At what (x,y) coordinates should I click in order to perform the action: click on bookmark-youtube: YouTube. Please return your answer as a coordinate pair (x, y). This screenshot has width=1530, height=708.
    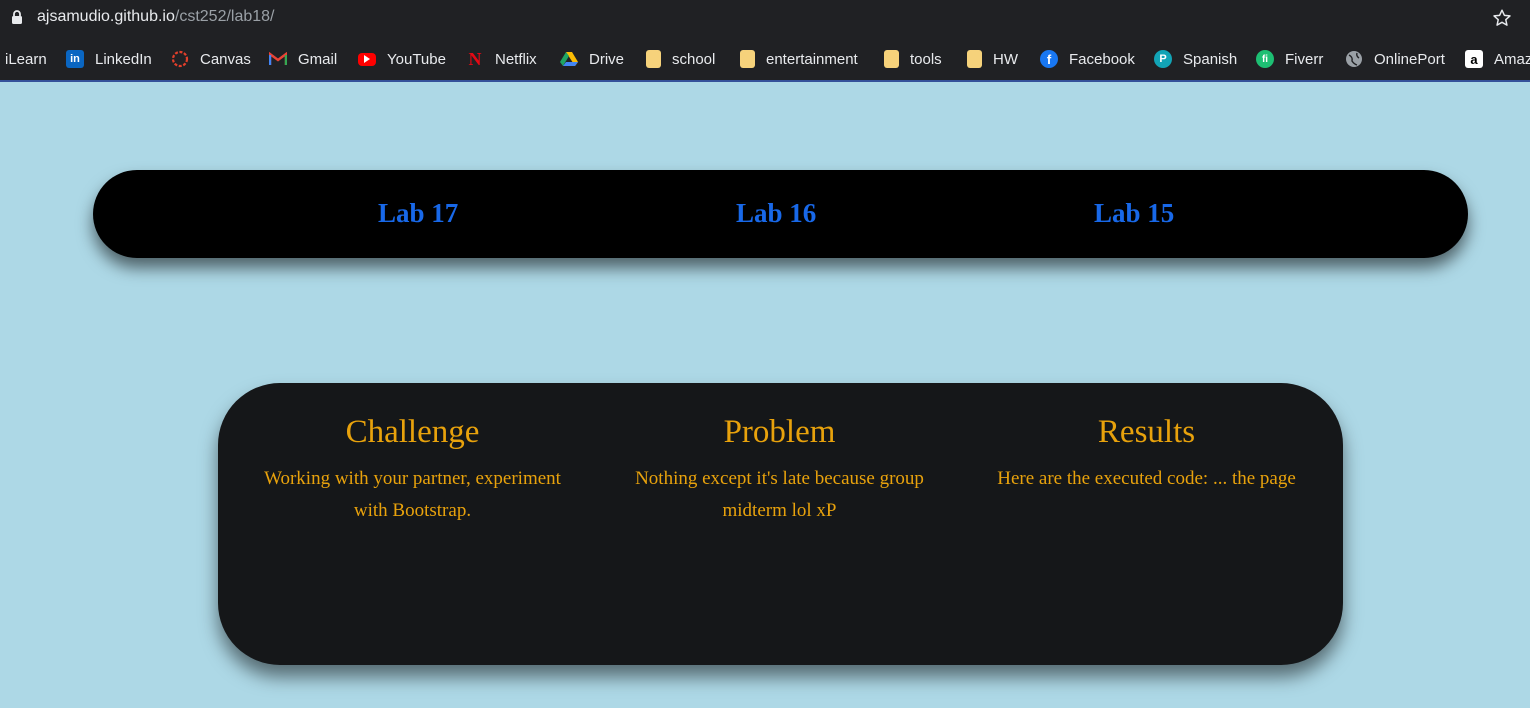
    Looking at the image, I should click on (402, 59).